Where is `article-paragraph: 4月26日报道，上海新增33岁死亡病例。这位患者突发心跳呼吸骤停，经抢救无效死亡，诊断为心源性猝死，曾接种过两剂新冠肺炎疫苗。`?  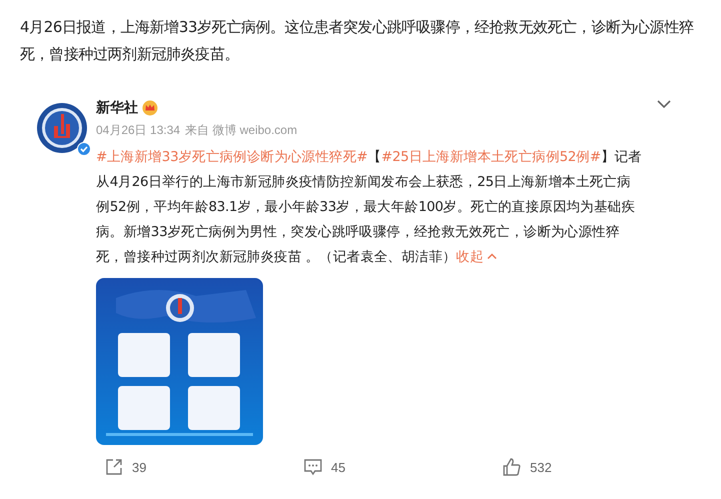
article-paragraph: 4月26日报道，上海新增33岁死亡病例。这位患者突发心跳呼吸骤停，经抢救无效死亡，诊断为心源性猝死，曾接种过两剂新冠肺炎疫苗。 is located at coordinates (357, 41).